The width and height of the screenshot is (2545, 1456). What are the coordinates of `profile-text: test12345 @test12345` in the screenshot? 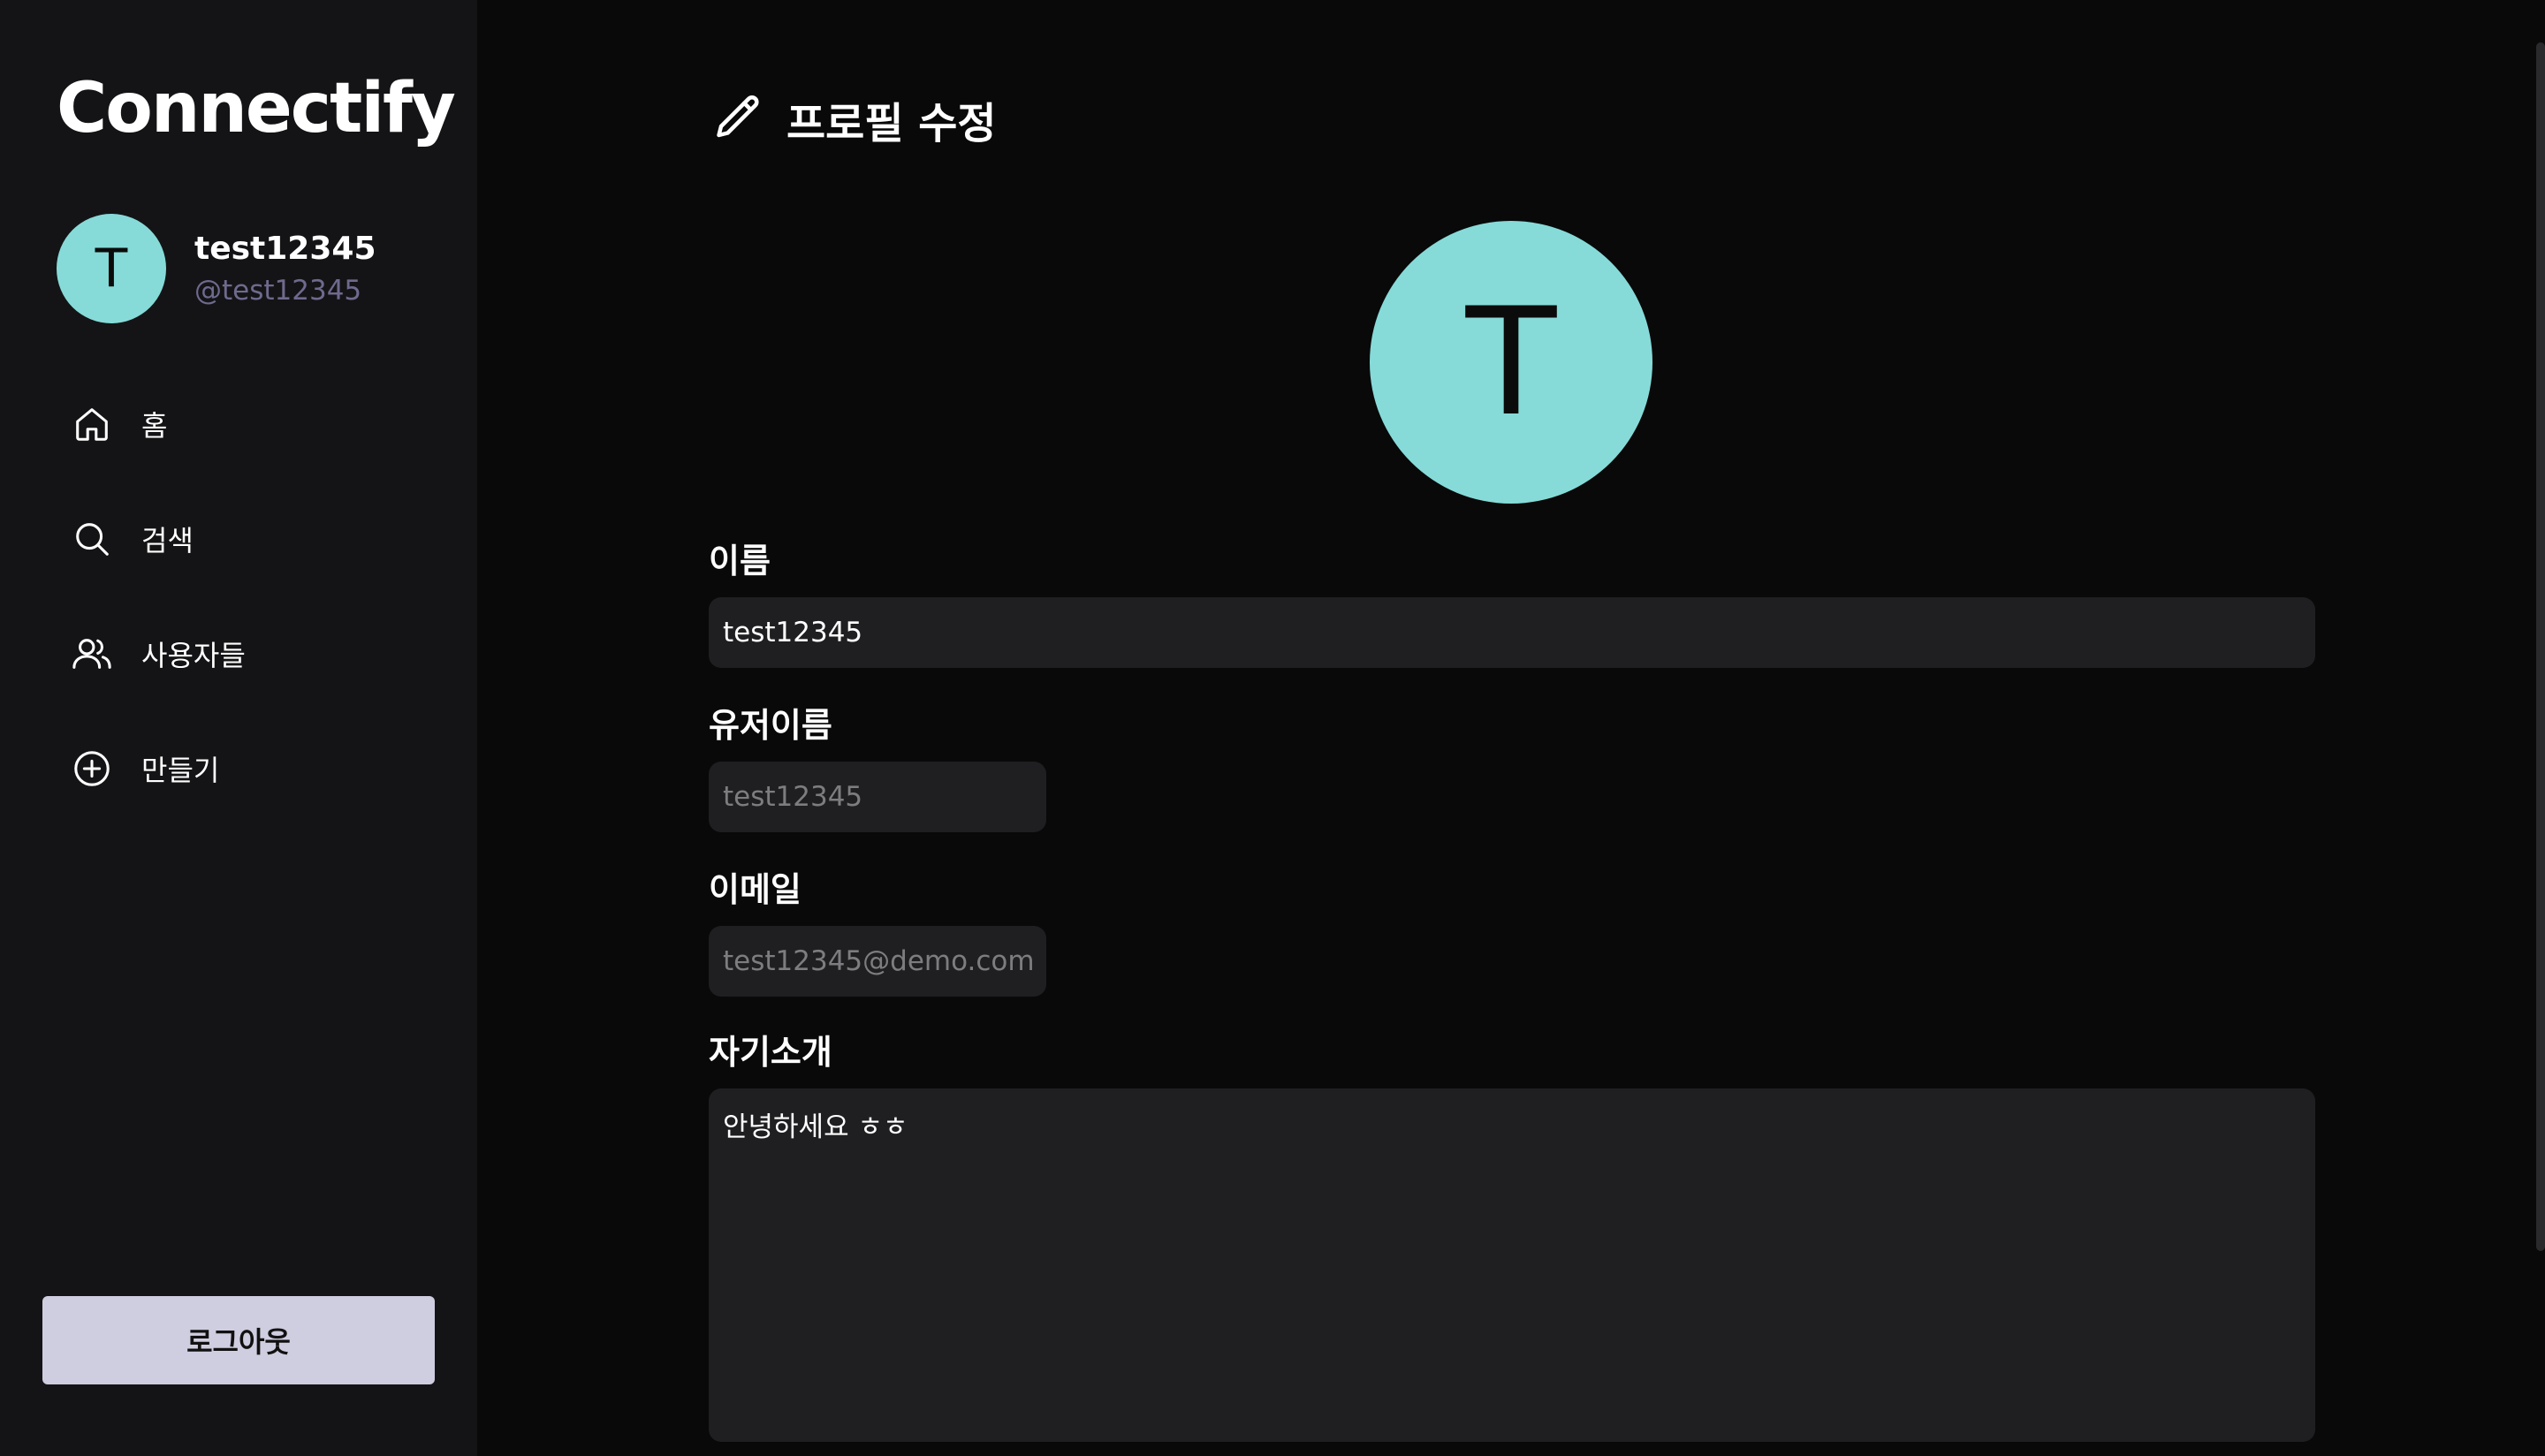 It's located at (285, 268).